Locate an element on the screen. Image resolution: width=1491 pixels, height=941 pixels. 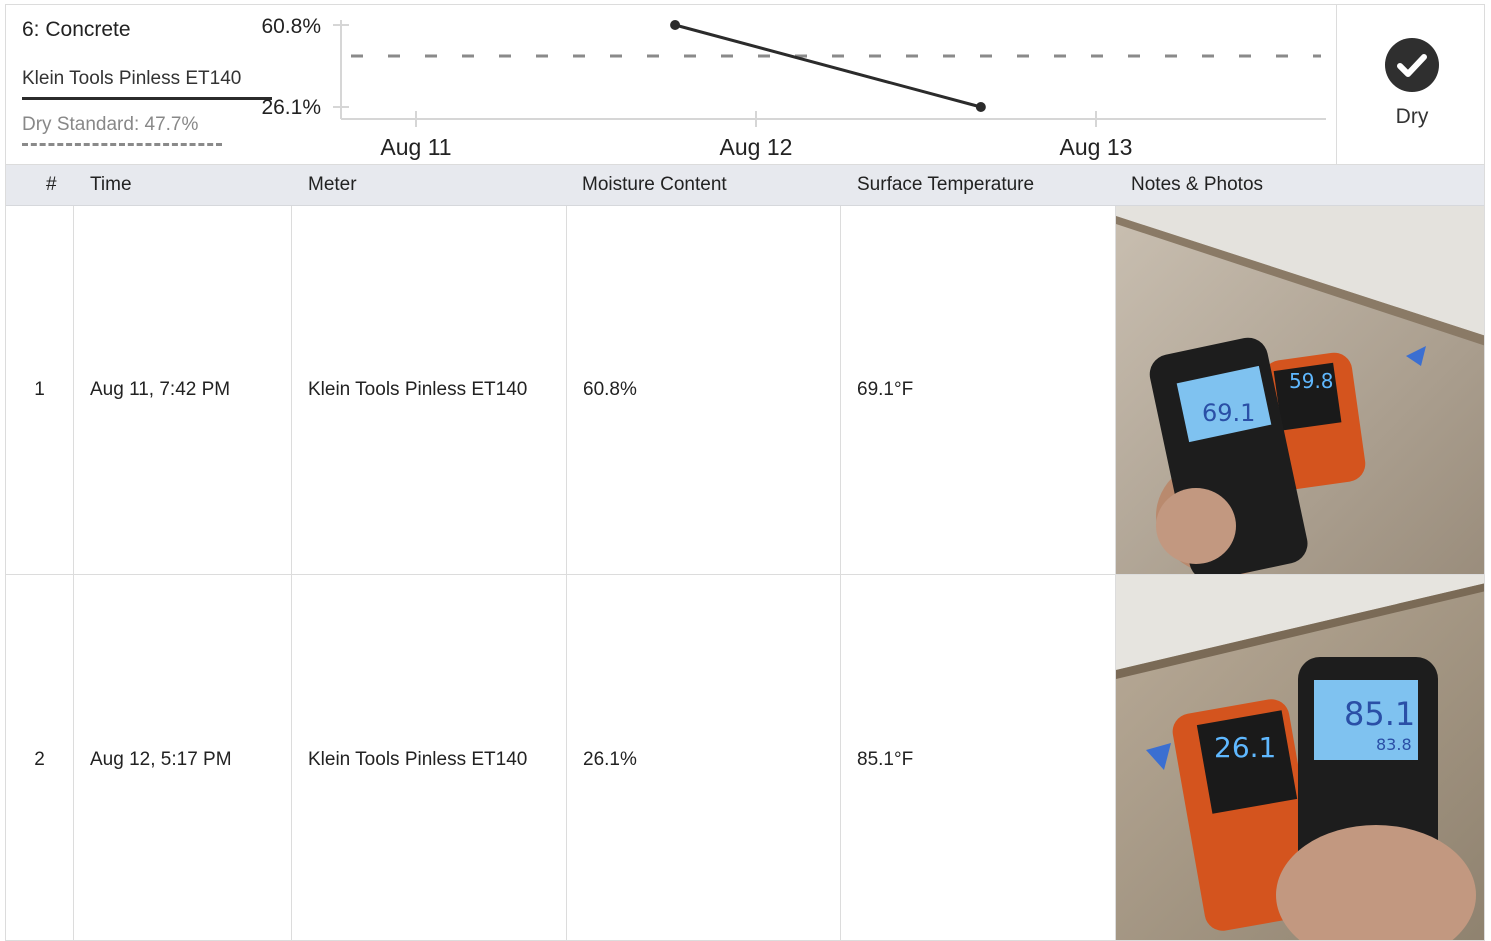
y-tick-label-max: 60.8% is located at coordinates (291, 26).